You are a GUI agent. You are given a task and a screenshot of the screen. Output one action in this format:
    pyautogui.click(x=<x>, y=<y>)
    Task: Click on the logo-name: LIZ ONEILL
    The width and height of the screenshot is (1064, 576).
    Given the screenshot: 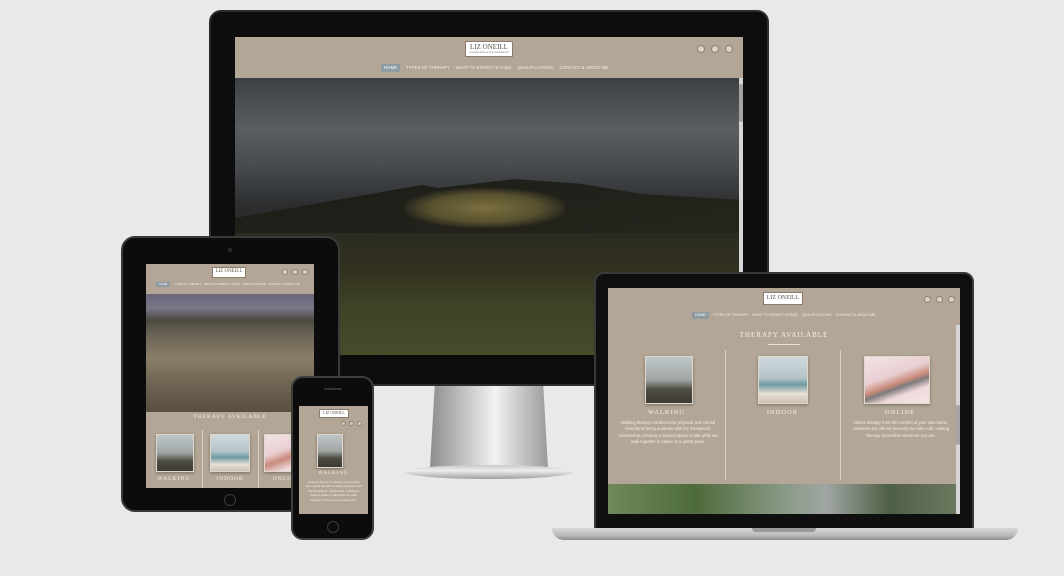 What is the action you would take?
    pyautogui.click(x=489, y=47)
    